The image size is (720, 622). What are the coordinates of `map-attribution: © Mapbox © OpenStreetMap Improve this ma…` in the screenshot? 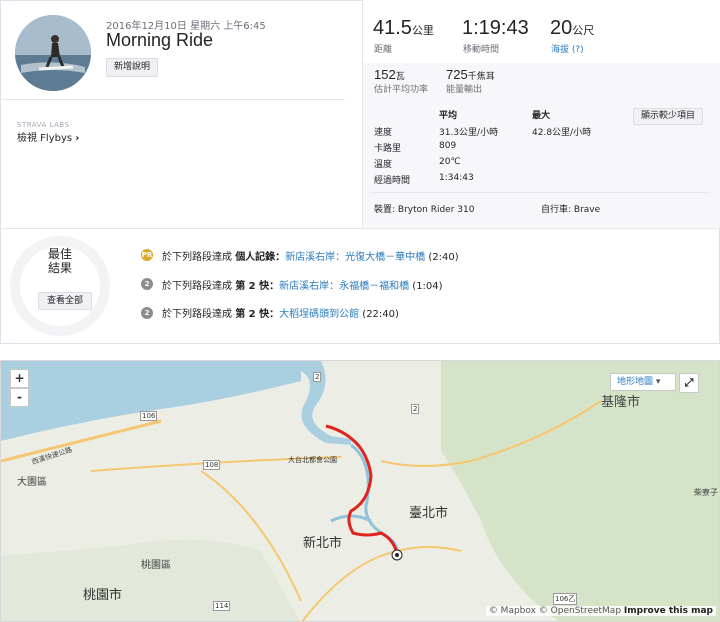 It's located at (600, 611).